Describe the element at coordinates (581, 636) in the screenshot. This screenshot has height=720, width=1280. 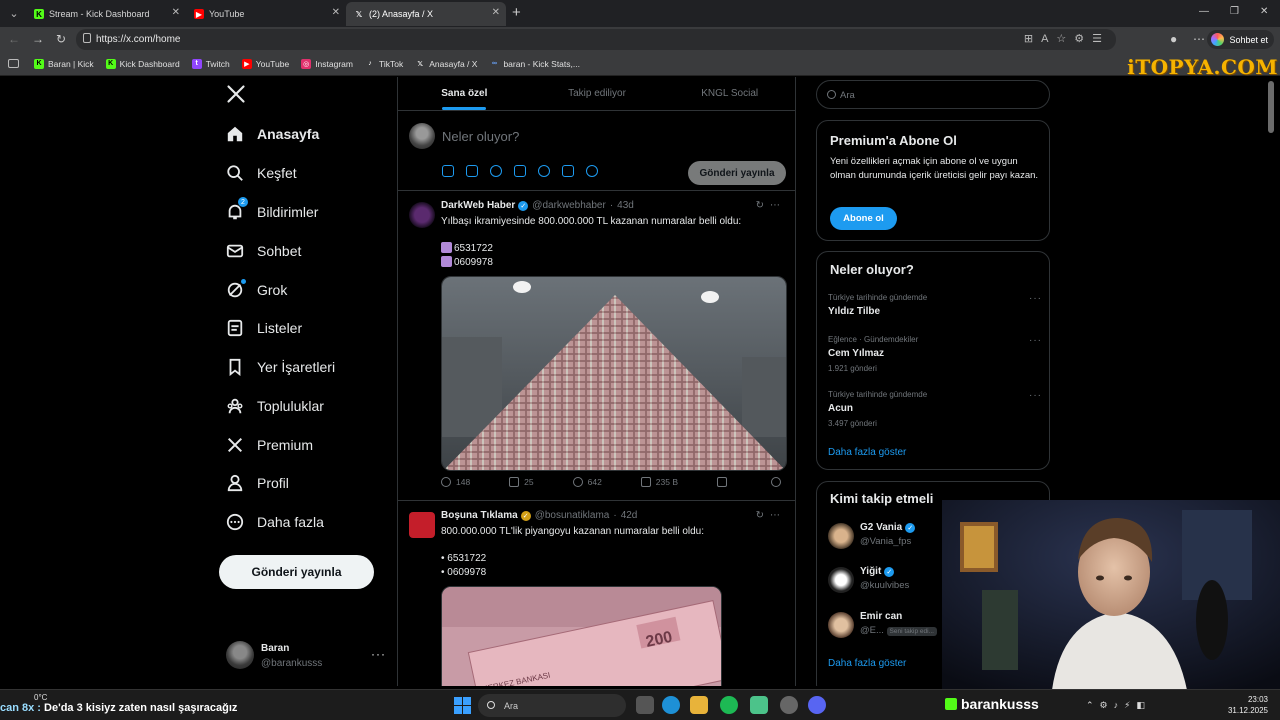
I see `post-image: 200 MERKEZ BANKASI` at that location.